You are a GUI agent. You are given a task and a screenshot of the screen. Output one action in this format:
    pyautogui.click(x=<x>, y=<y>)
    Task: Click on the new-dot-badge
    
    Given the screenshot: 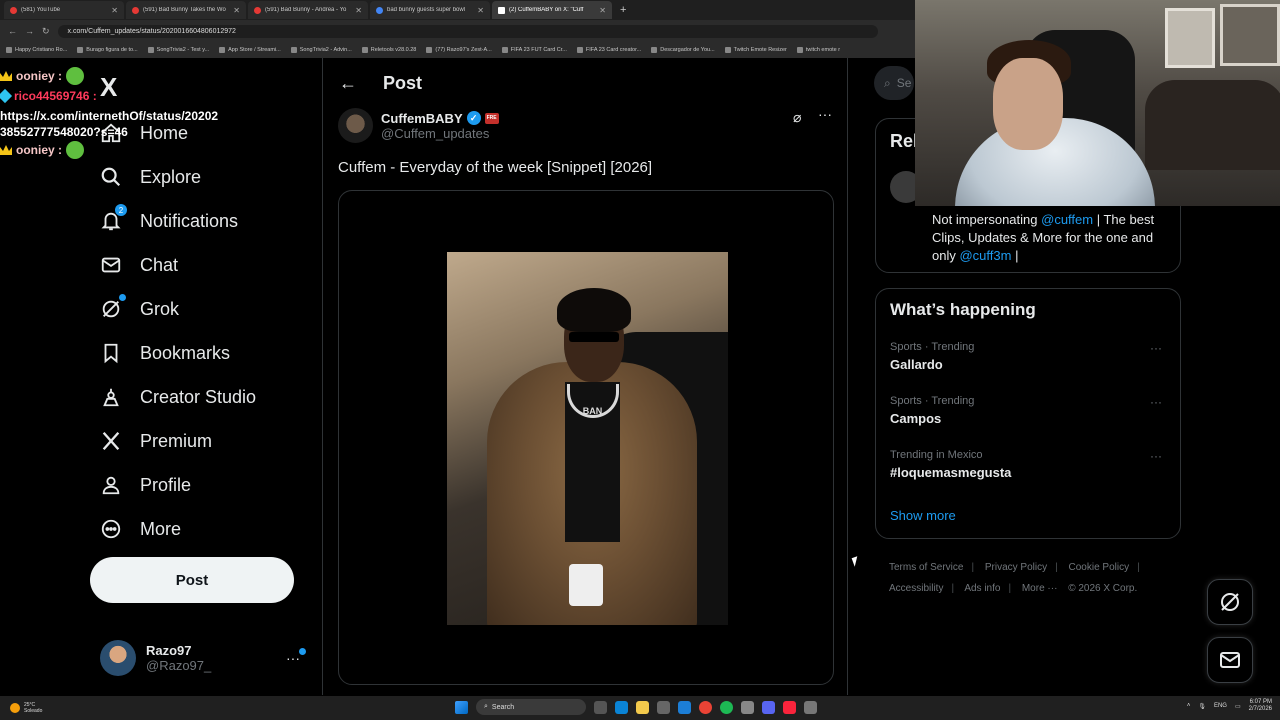 What is the action you would take?
    pyautogui.click(x=302, y=651)
    